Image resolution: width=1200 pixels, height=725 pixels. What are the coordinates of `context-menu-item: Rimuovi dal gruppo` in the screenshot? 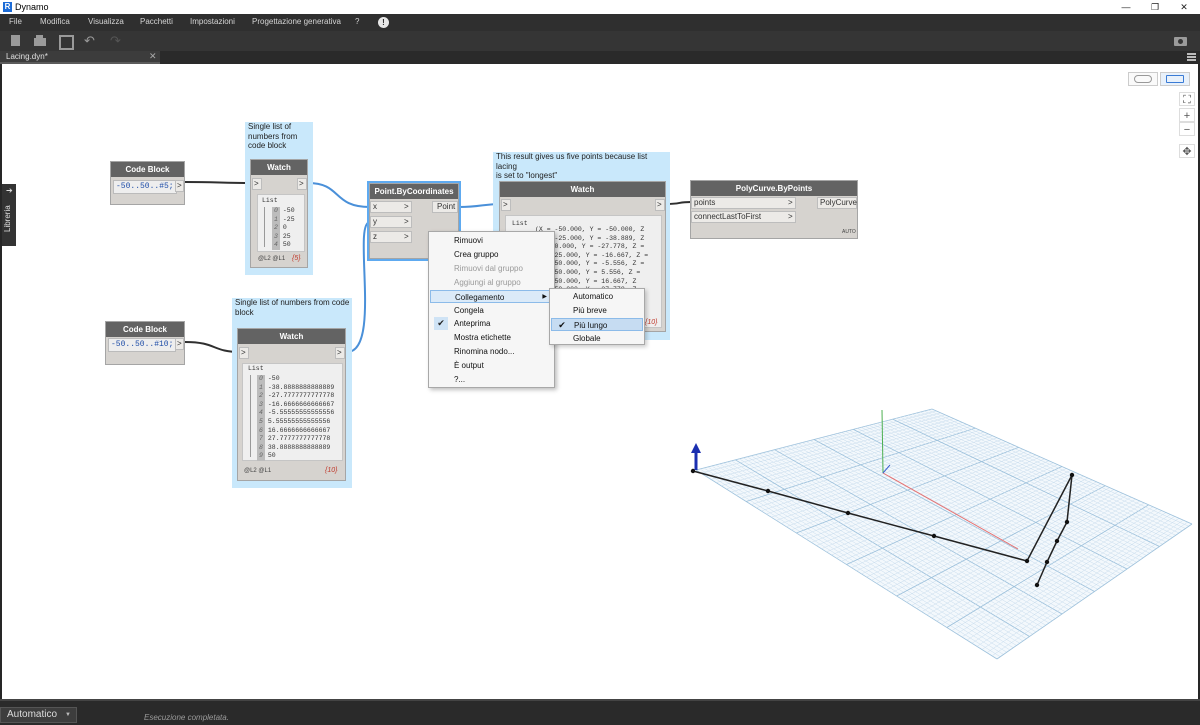 It's located at (491, 268).